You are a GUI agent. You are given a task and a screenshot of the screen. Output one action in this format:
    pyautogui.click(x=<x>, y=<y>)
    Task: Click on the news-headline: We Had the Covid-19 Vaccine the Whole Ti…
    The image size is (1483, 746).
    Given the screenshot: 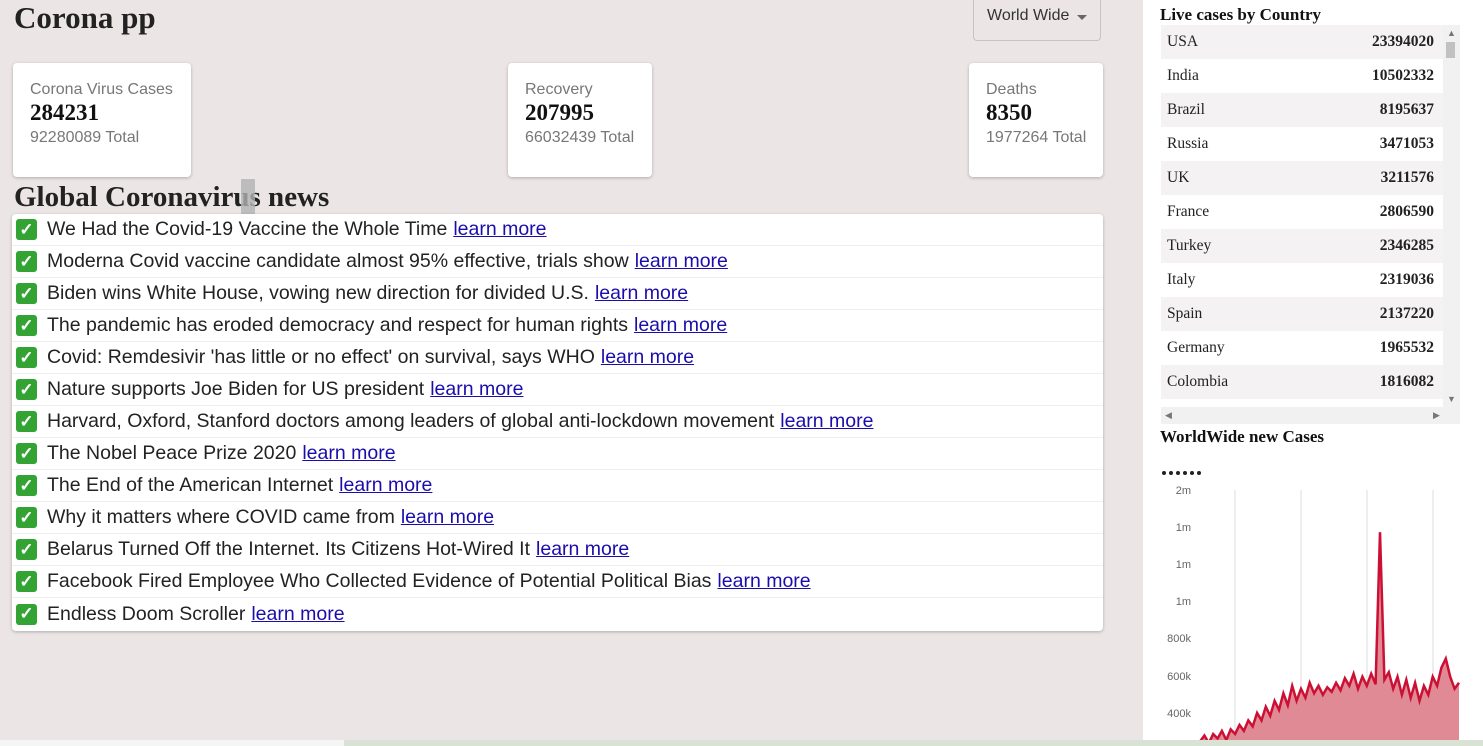 What is the action you would take?
    pyautogui.click(x=247, y=229)
    